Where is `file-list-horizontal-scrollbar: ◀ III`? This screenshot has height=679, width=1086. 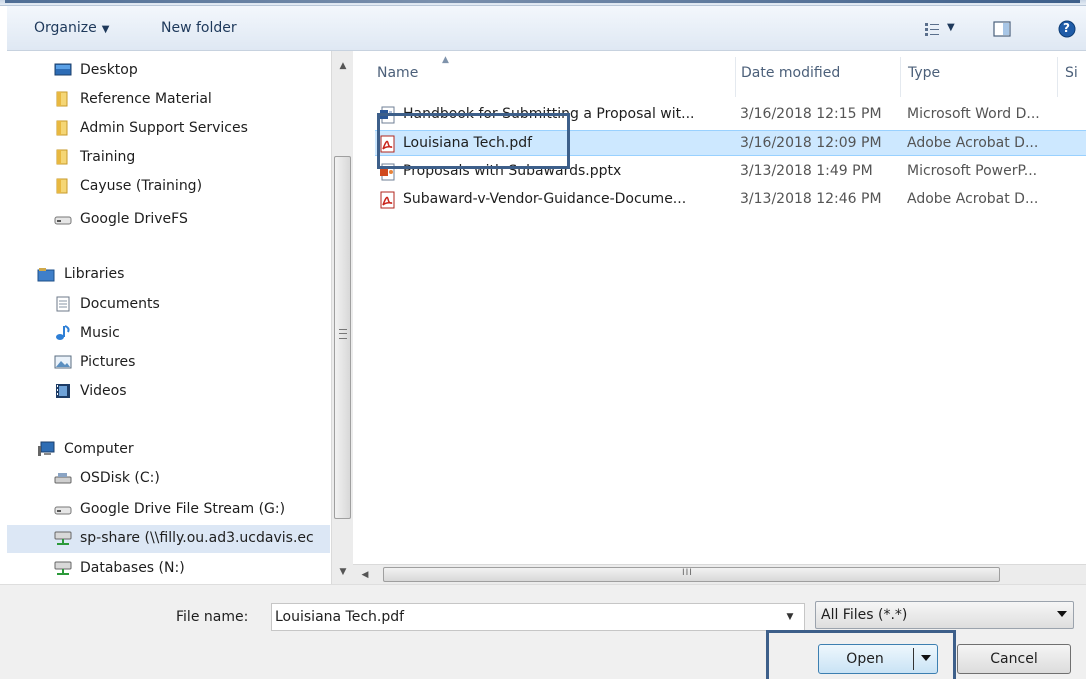
file-list-horizontal-scrollbar: ◀ III is located at coordinates (719, 574).